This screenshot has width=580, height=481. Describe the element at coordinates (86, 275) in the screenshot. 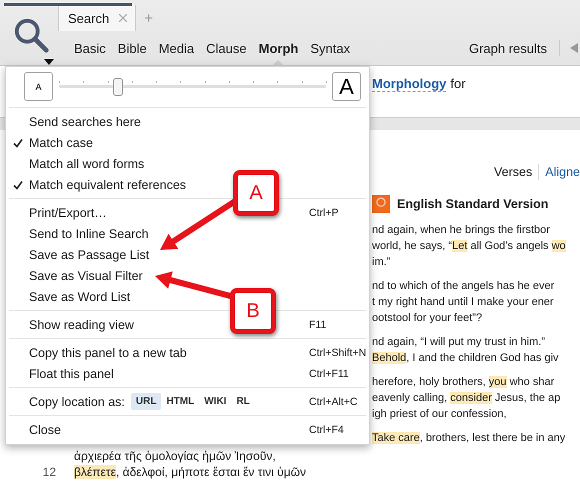

I see `menu-item: Save as Visual Filter` at that location.